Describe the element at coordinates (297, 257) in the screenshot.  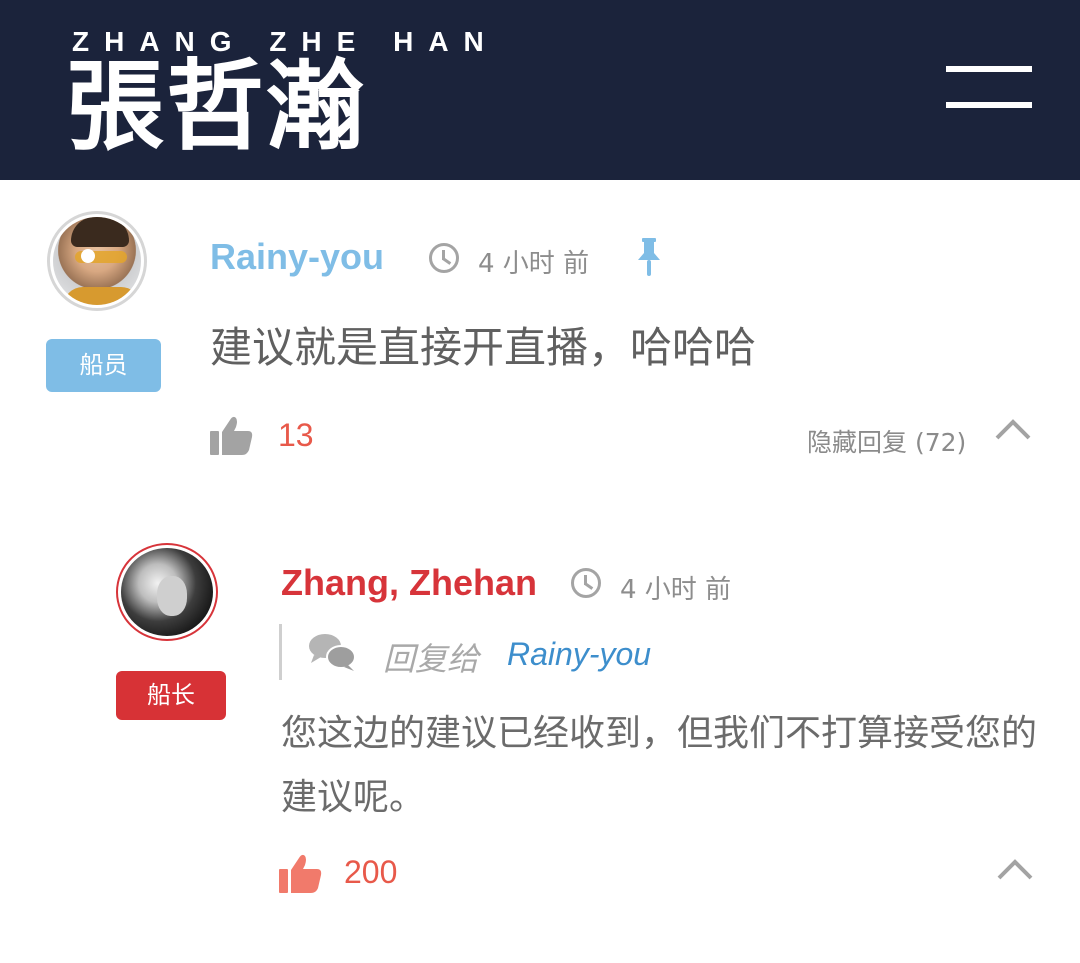
I see `comment-username: Rainy-you` at that location.